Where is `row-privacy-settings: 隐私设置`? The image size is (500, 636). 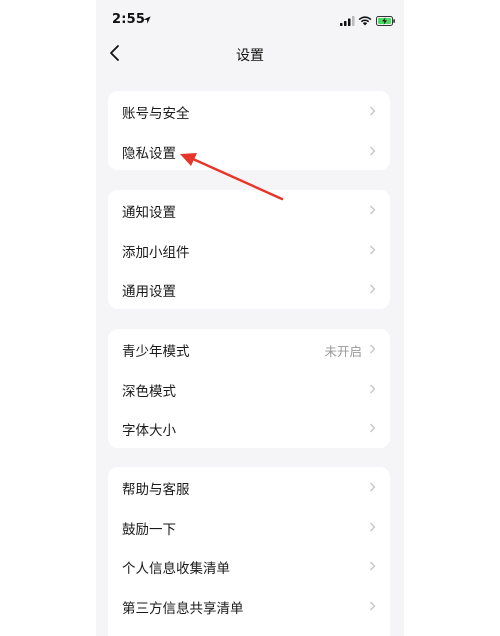
row-privacy-settings: 隐私设置 is located at coordinates (249, 151).